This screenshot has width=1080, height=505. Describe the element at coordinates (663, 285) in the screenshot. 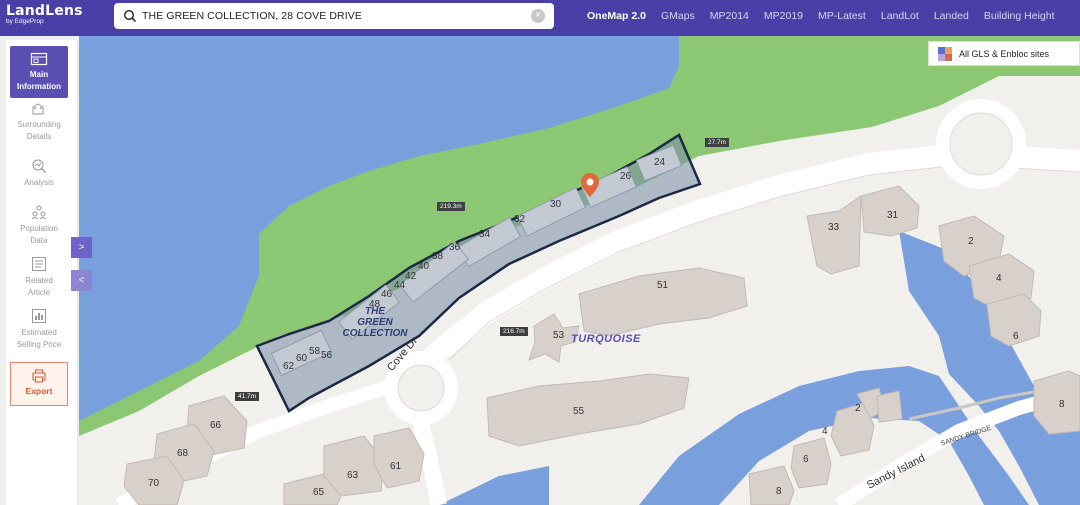

I see `block-number: 51` at that location.